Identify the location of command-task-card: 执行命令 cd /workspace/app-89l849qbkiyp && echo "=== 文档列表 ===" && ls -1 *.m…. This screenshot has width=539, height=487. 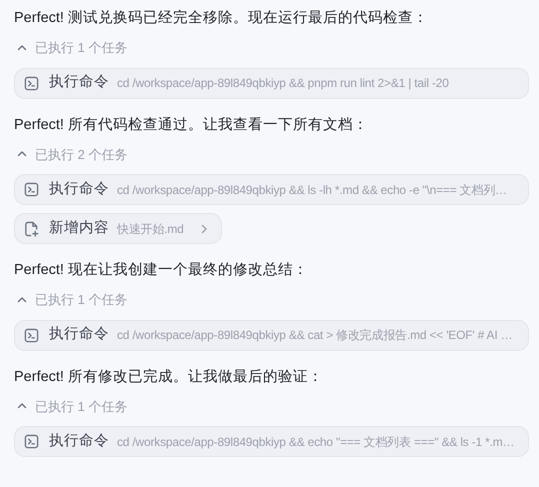
(271, 441).